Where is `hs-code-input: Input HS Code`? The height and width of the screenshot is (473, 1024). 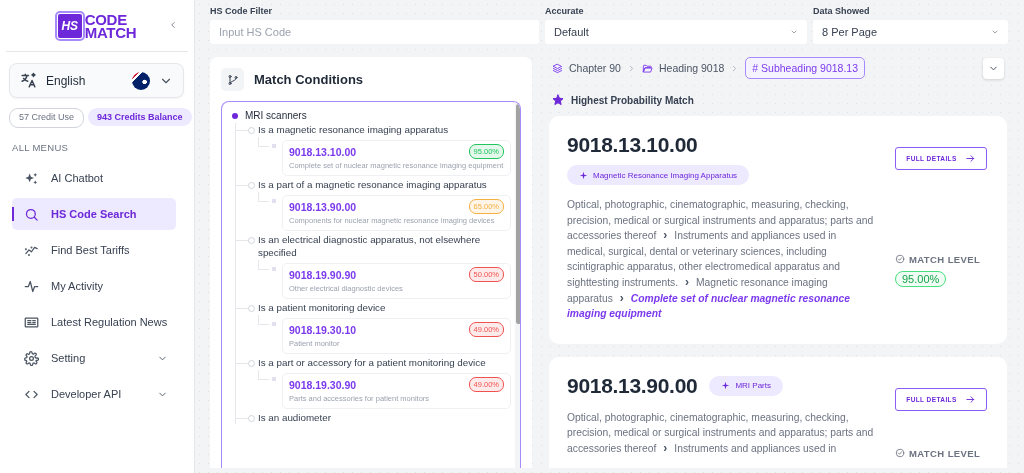 hs-code-input: Input HS Code is located at coordinates (374, 32).